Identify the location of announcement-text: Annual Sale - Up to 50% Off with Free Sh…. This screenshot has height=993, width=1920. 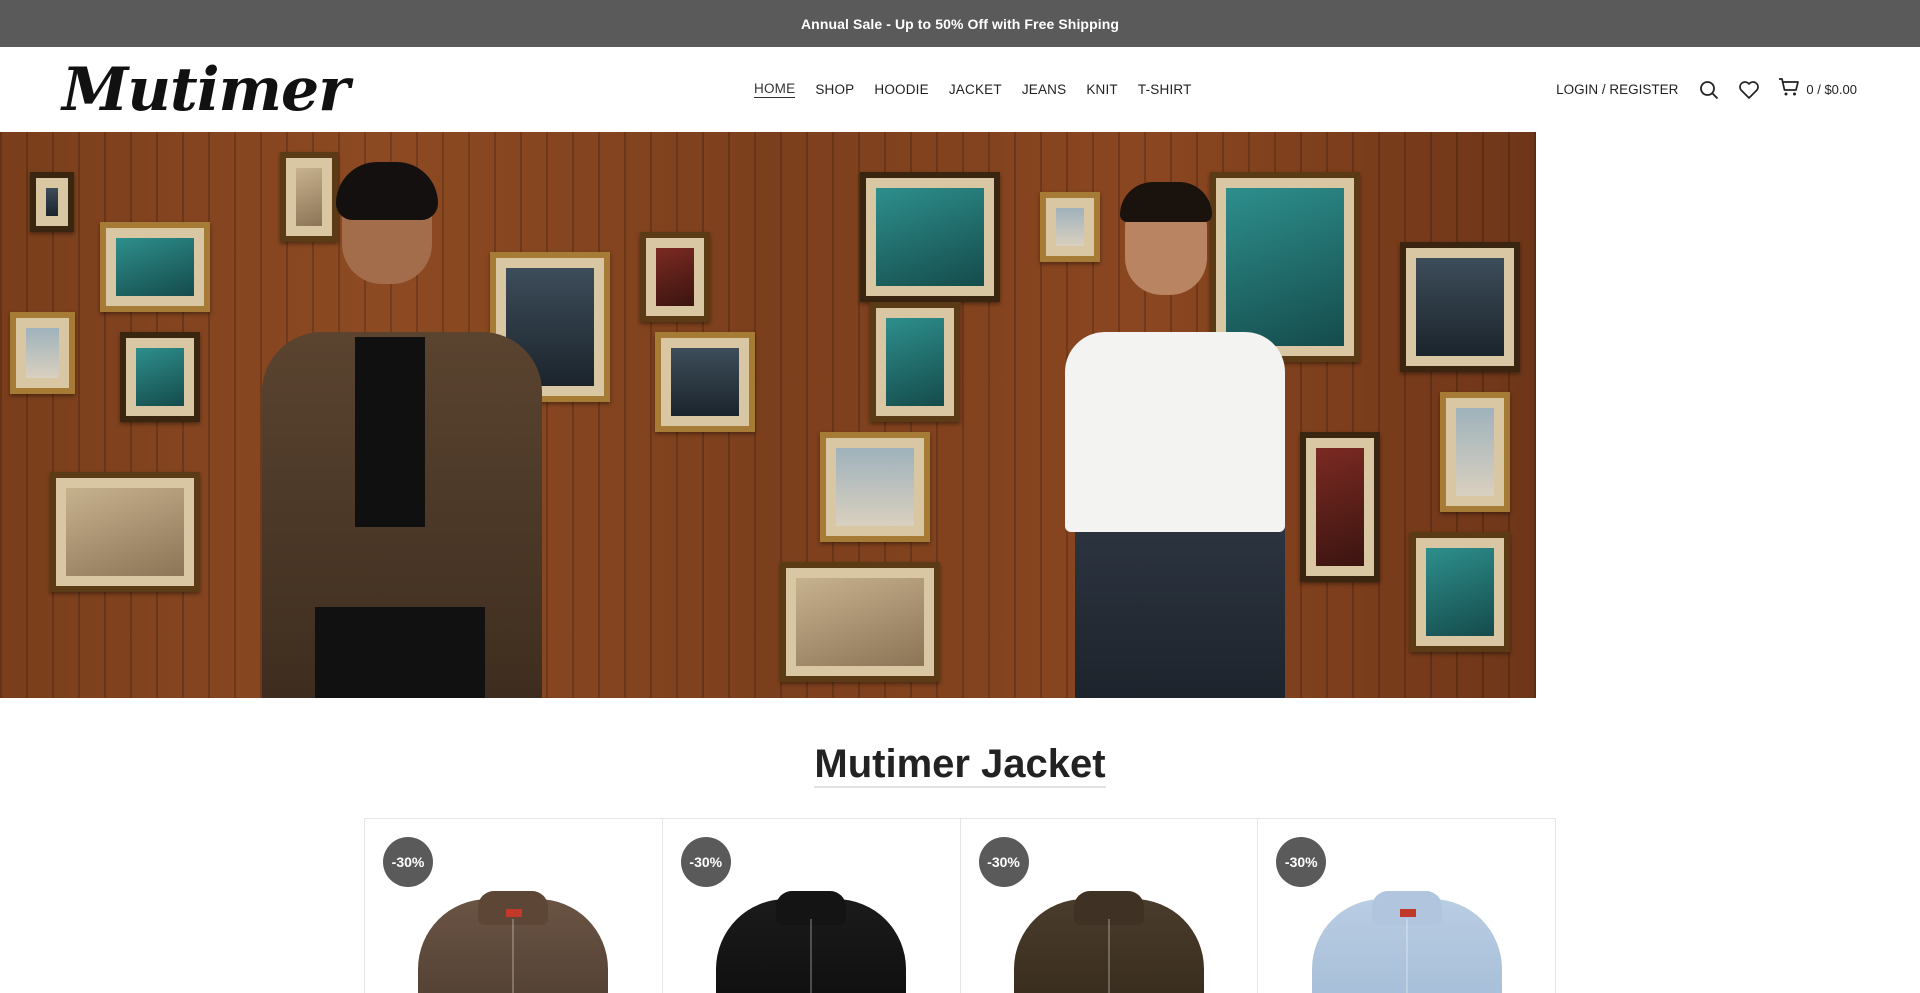
(960, 23).